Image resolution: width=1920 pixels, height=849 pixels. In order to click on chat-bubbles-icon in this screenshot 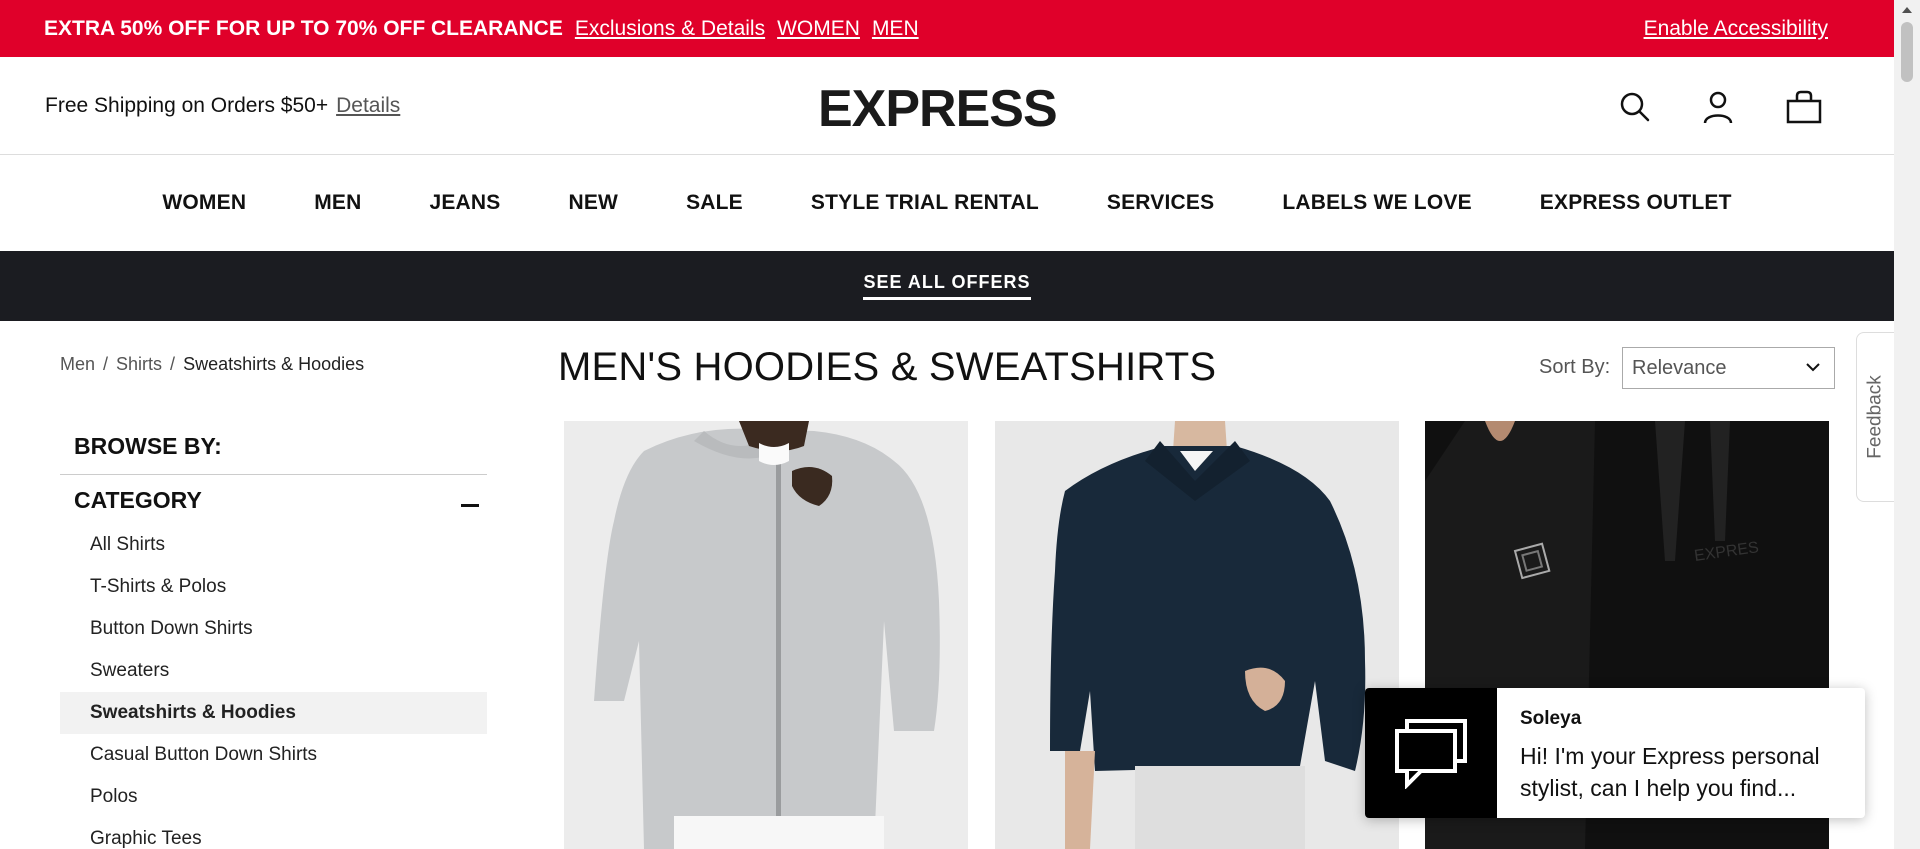, I will do `click(1431, 754)`.